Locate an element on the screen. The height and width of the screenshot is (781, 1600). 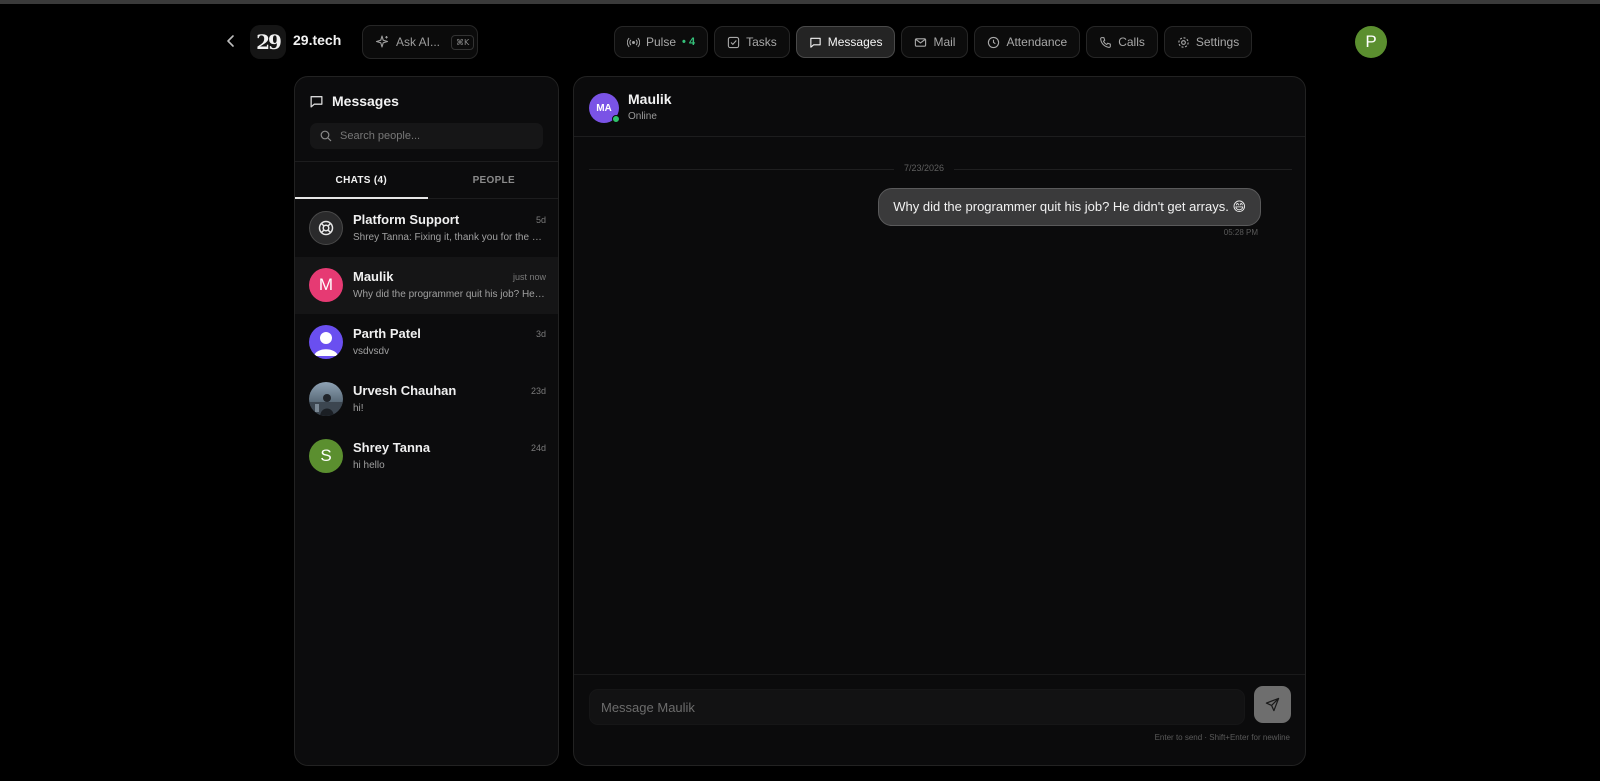
photo-avatar is located at coordinates (326, 405).